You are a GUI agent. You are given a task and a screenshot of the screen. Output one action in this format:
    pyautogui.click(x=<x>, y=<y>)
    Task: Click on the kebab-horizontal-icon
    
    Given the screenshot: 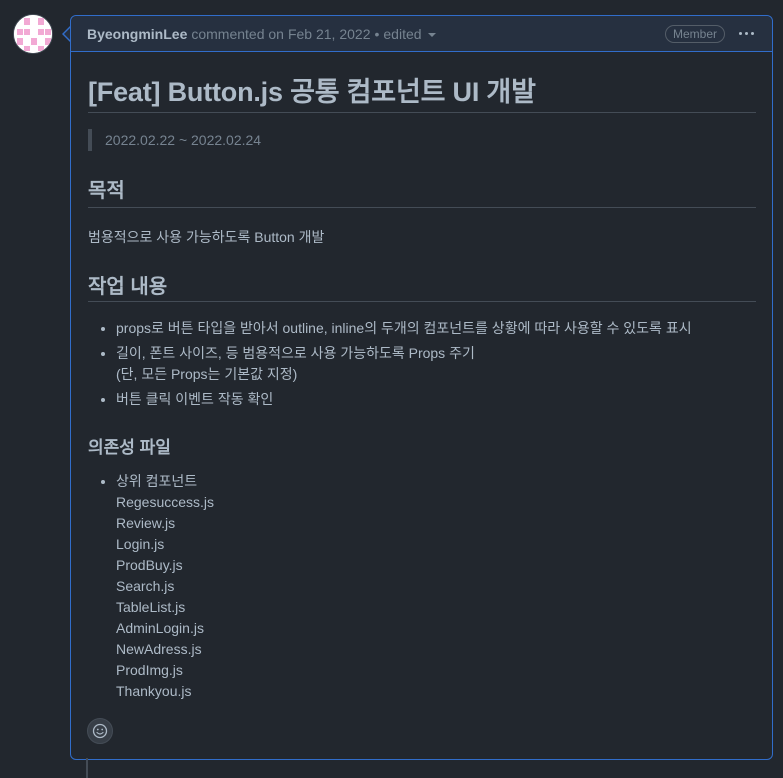 What is the action you would take?
    pyautogui.click(x=746, y=33)
    